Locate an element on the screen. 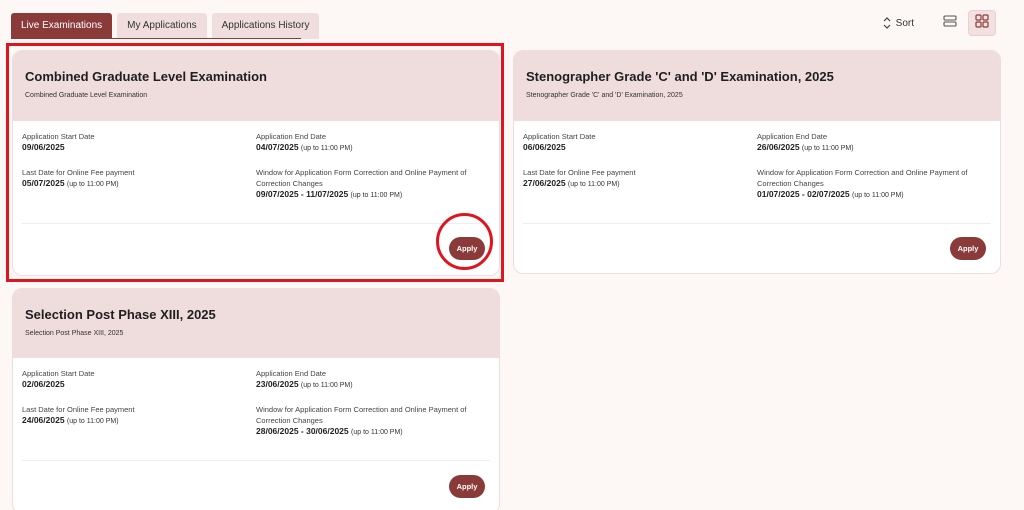 This screenshot has height=510, width=1024. sort-label: Sort is located at coordinates (904, 23).